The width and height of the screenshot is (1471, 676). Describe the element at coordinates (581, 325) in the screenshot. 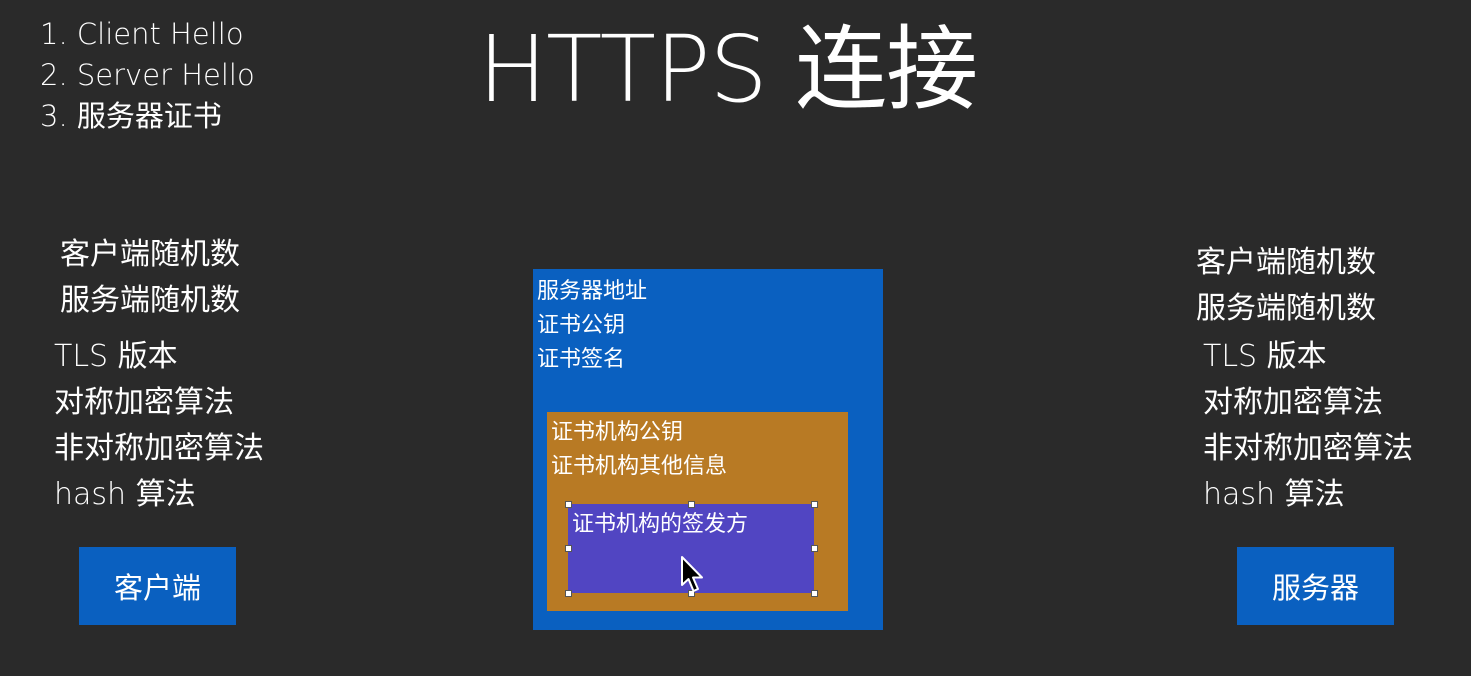

I see `cert-field: 证书公钥` at that location.